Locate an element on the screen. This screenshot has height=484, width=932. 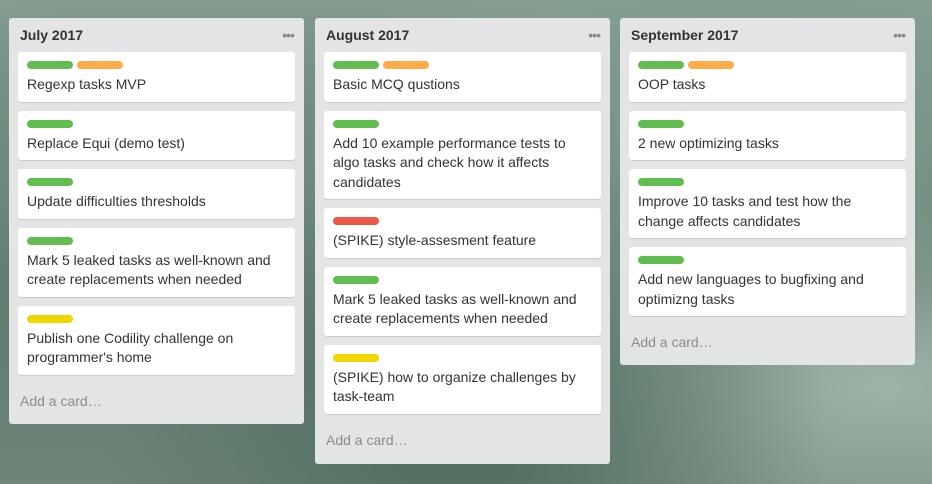
card-title: 2 new optimizing tasks is located at coordinates (708, 142).